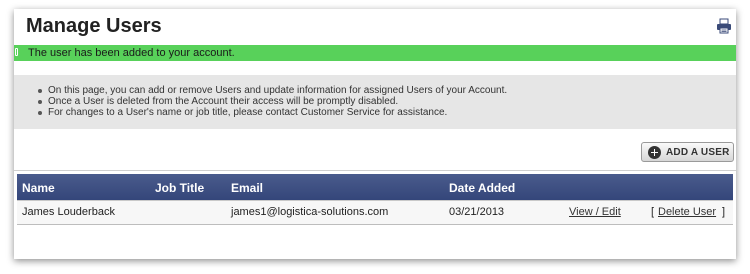 The image size is (750, 274). Describe the element at coordinates (687, 212) in the screenshot. I see `delete-user-link: Delete User` at that location.